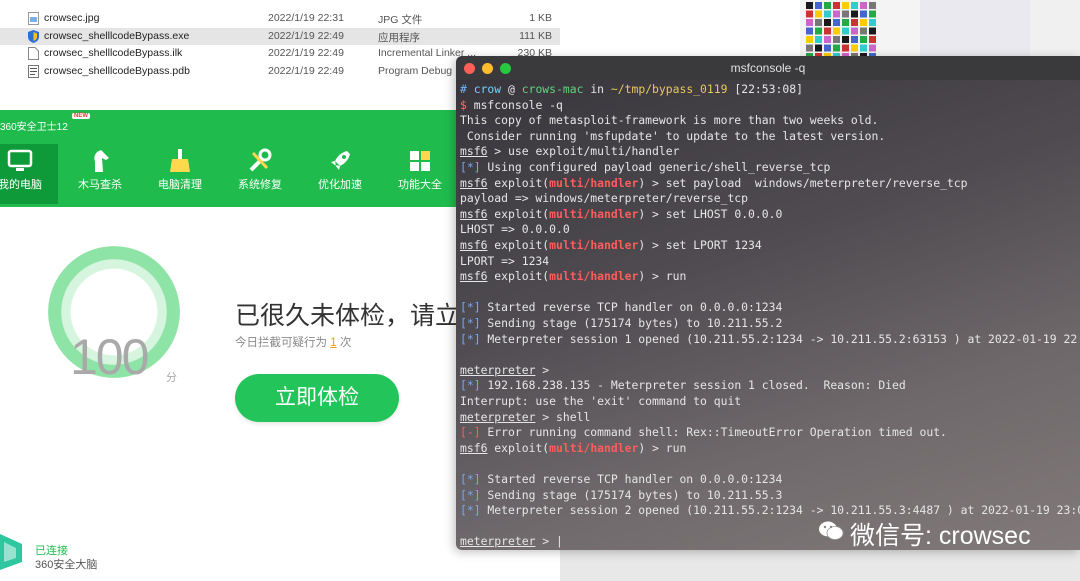  I want to click on background-window-reader, so click(975, 31).